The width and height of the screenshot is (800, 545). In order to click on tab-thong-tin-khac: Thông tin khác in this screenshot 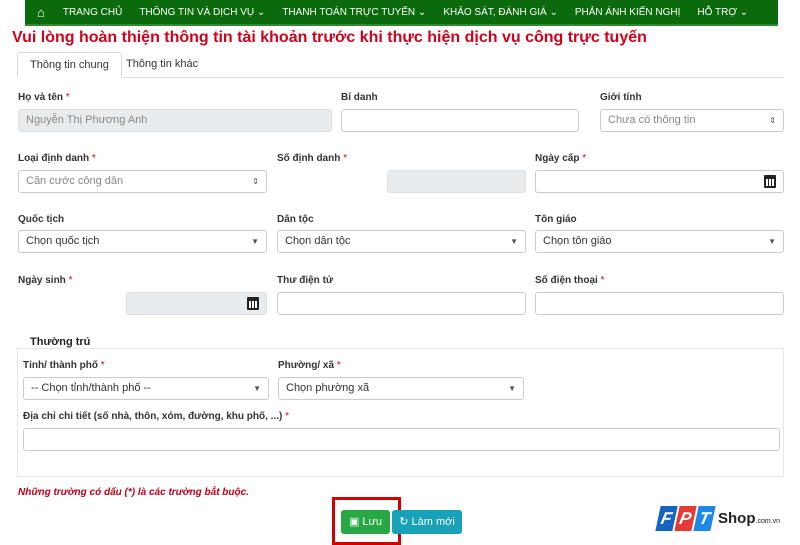, I will do `click(162, 65)`.